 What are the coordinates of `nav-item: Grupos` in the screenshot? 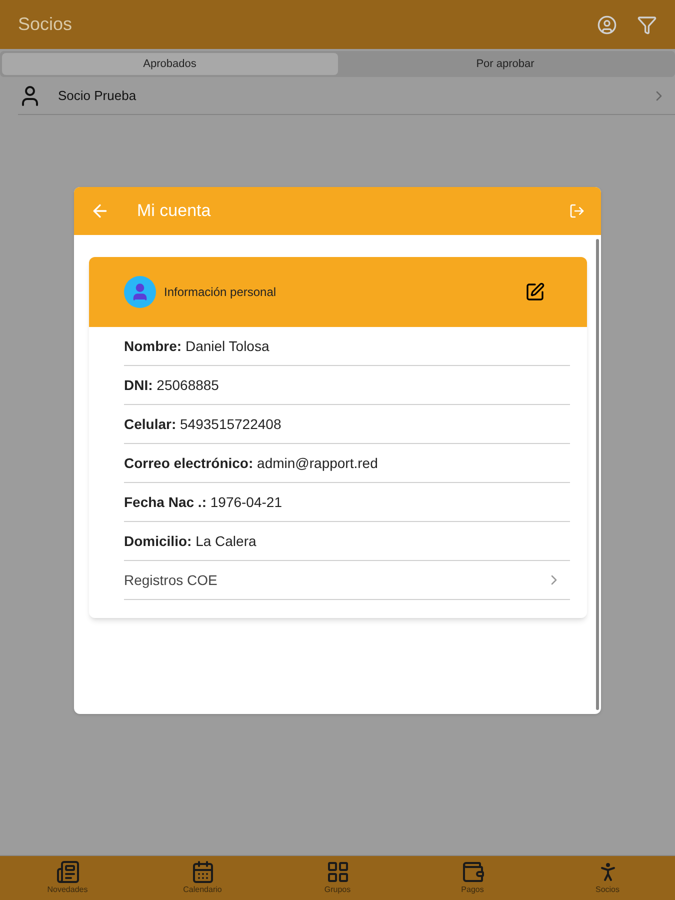 It's located at (337, 878).